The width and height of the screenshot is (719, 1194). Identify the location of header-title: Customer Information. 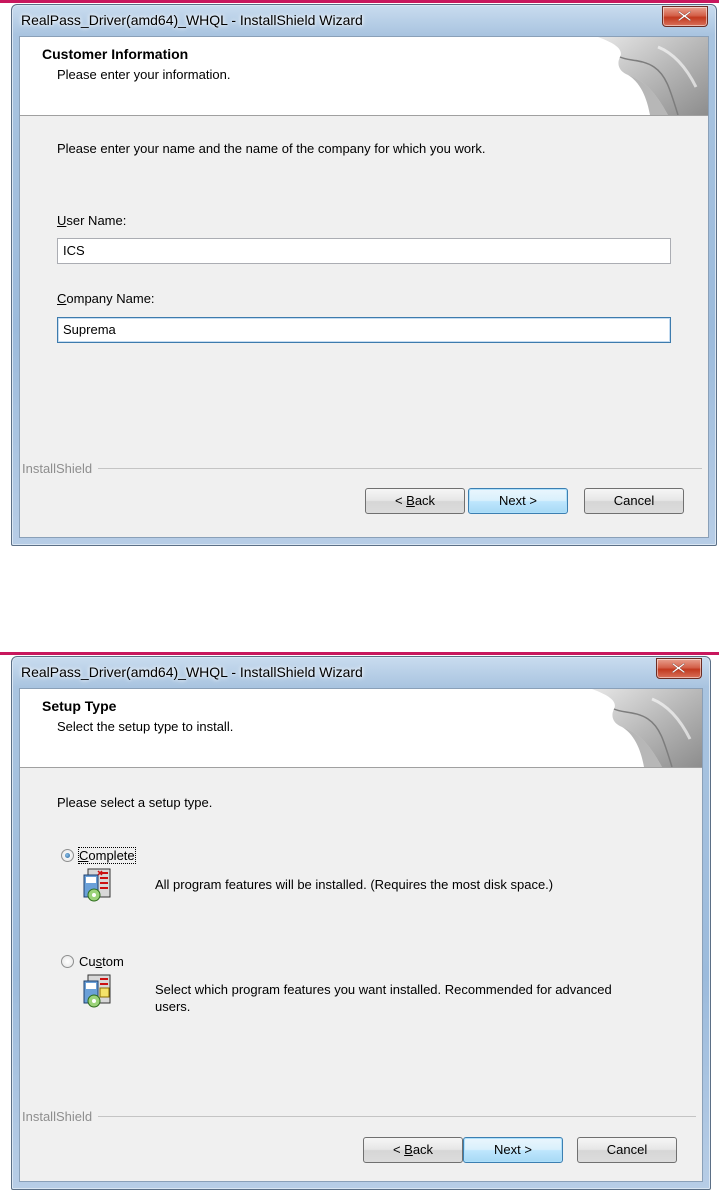
(115, 54).